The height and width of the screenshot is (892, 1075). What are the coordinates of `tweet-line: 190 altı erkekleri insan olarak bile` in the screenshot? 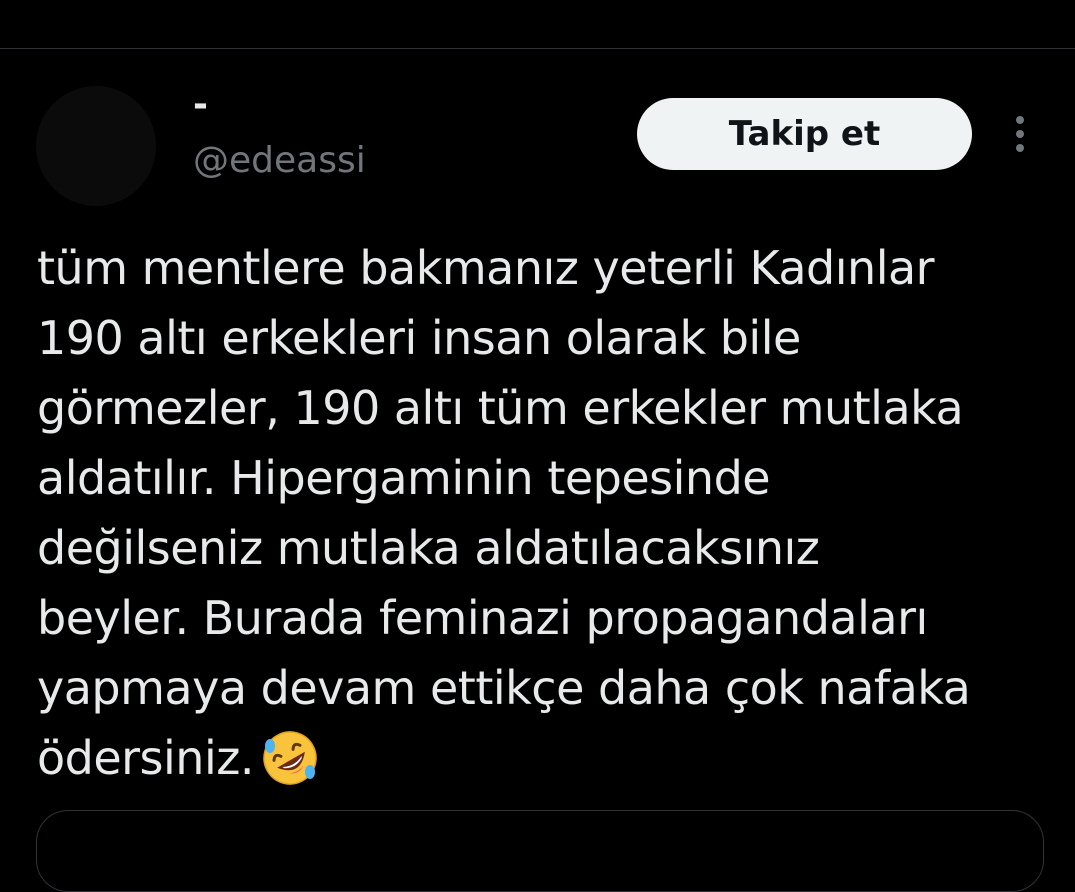 It's located at (419, 338).